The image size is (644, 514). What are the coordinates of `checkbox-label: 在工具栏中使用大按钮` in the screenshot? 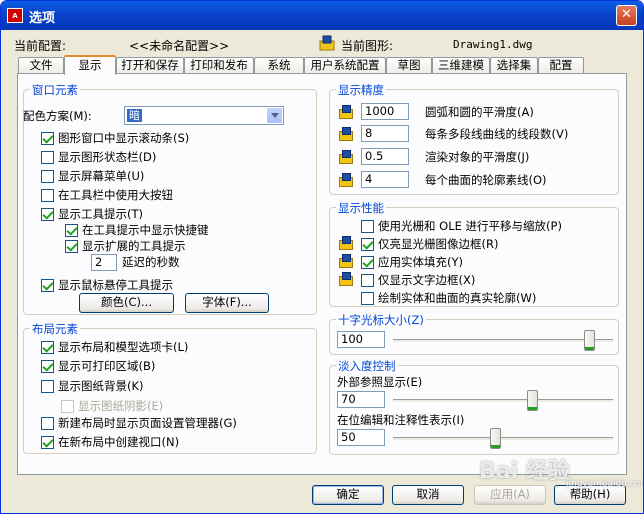 It's located at (115, 195).